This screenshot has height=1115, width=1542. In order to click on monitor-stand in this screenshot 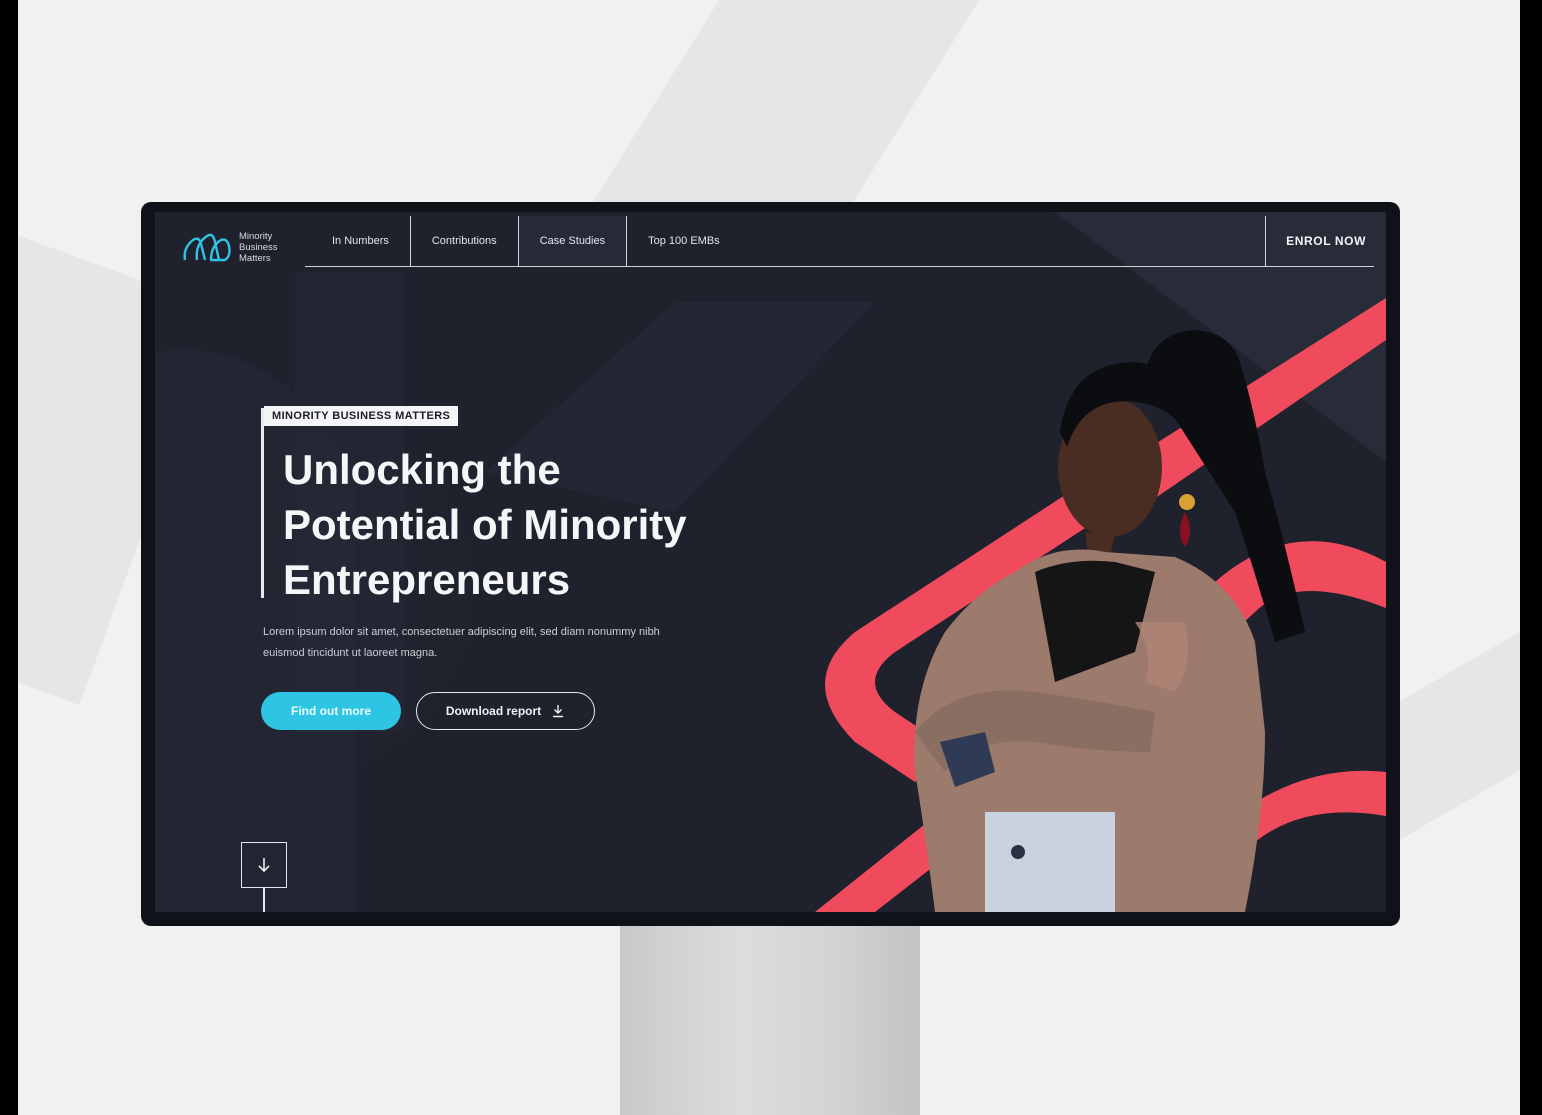, I will do `click(770, 1018)`.